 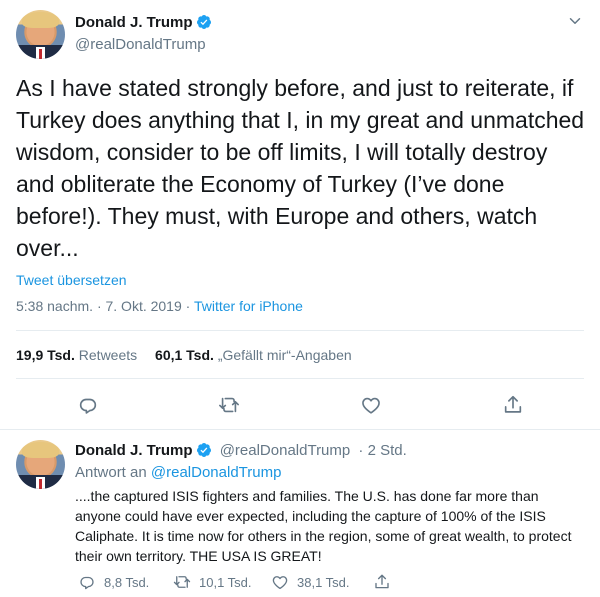 What do you see at coordinates (108, 355) in the screenshot?
I see `retweets-label: Retweets` at bounding box center [108, 355].